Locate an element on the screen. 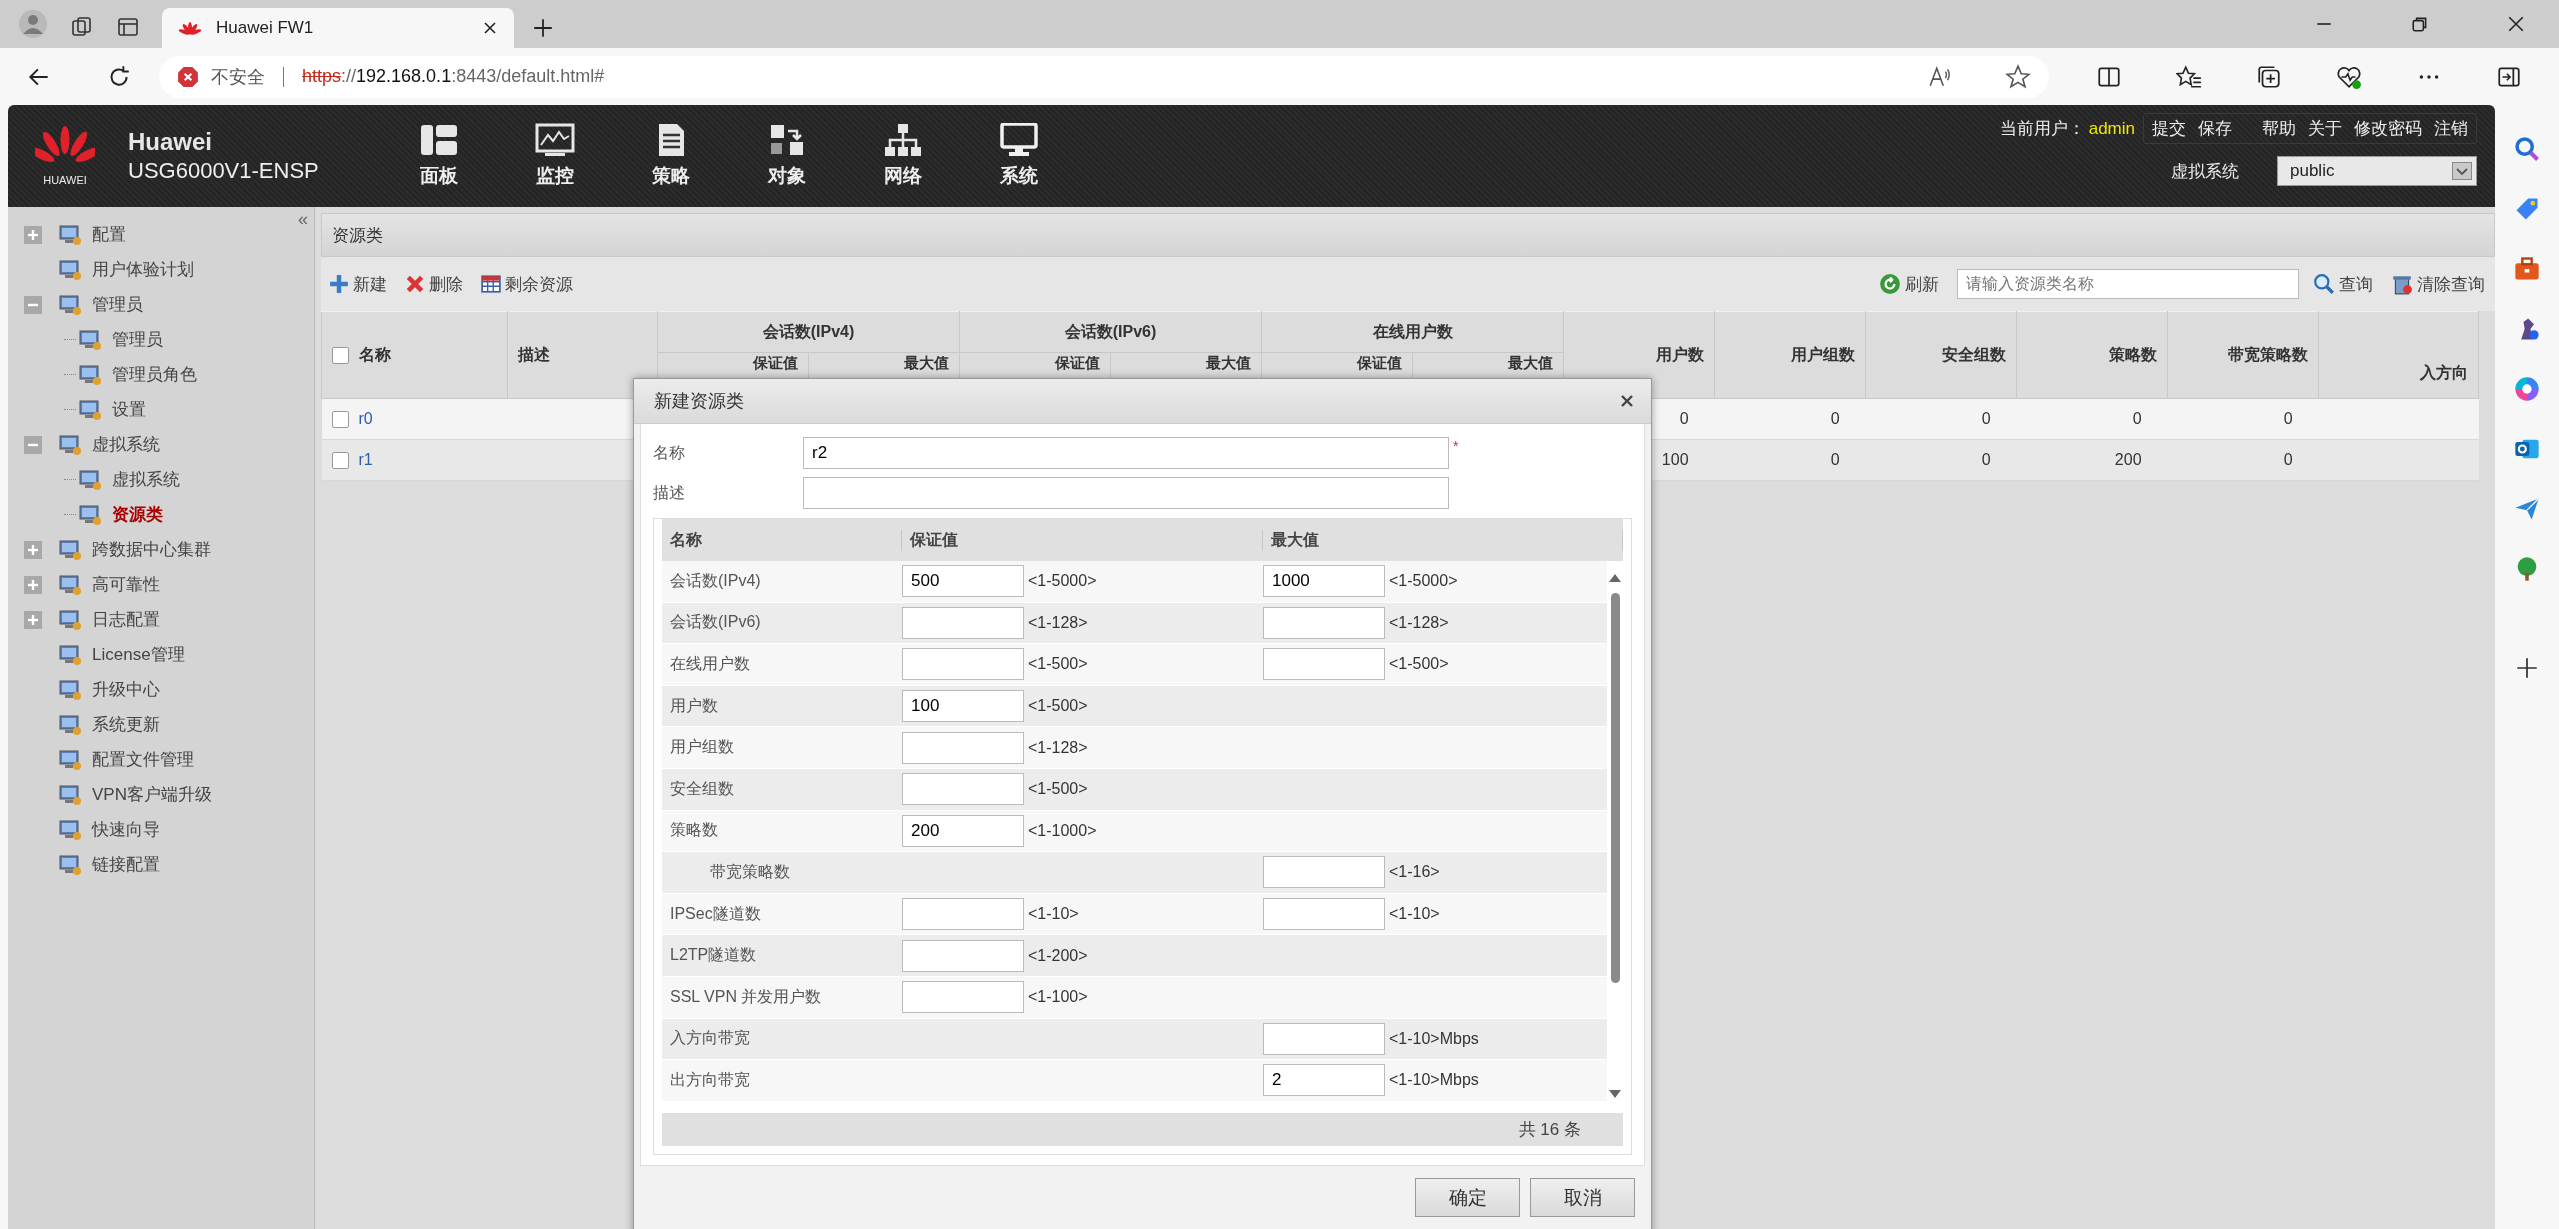 The width and height of the screenshot is (2559, 1229). search-icon is located at coordinates (2527, 149).